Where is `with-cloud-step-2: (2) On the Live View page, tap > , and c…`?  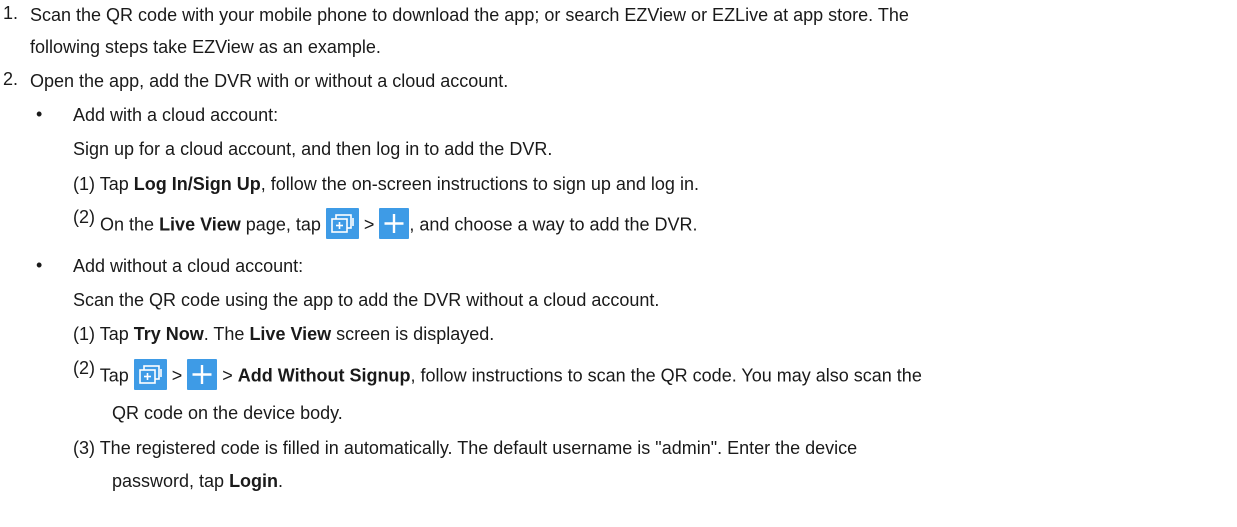
with-cloud-step-2: (2) On the Live View page, tap > , and c… is located at coordinates (385, 224).